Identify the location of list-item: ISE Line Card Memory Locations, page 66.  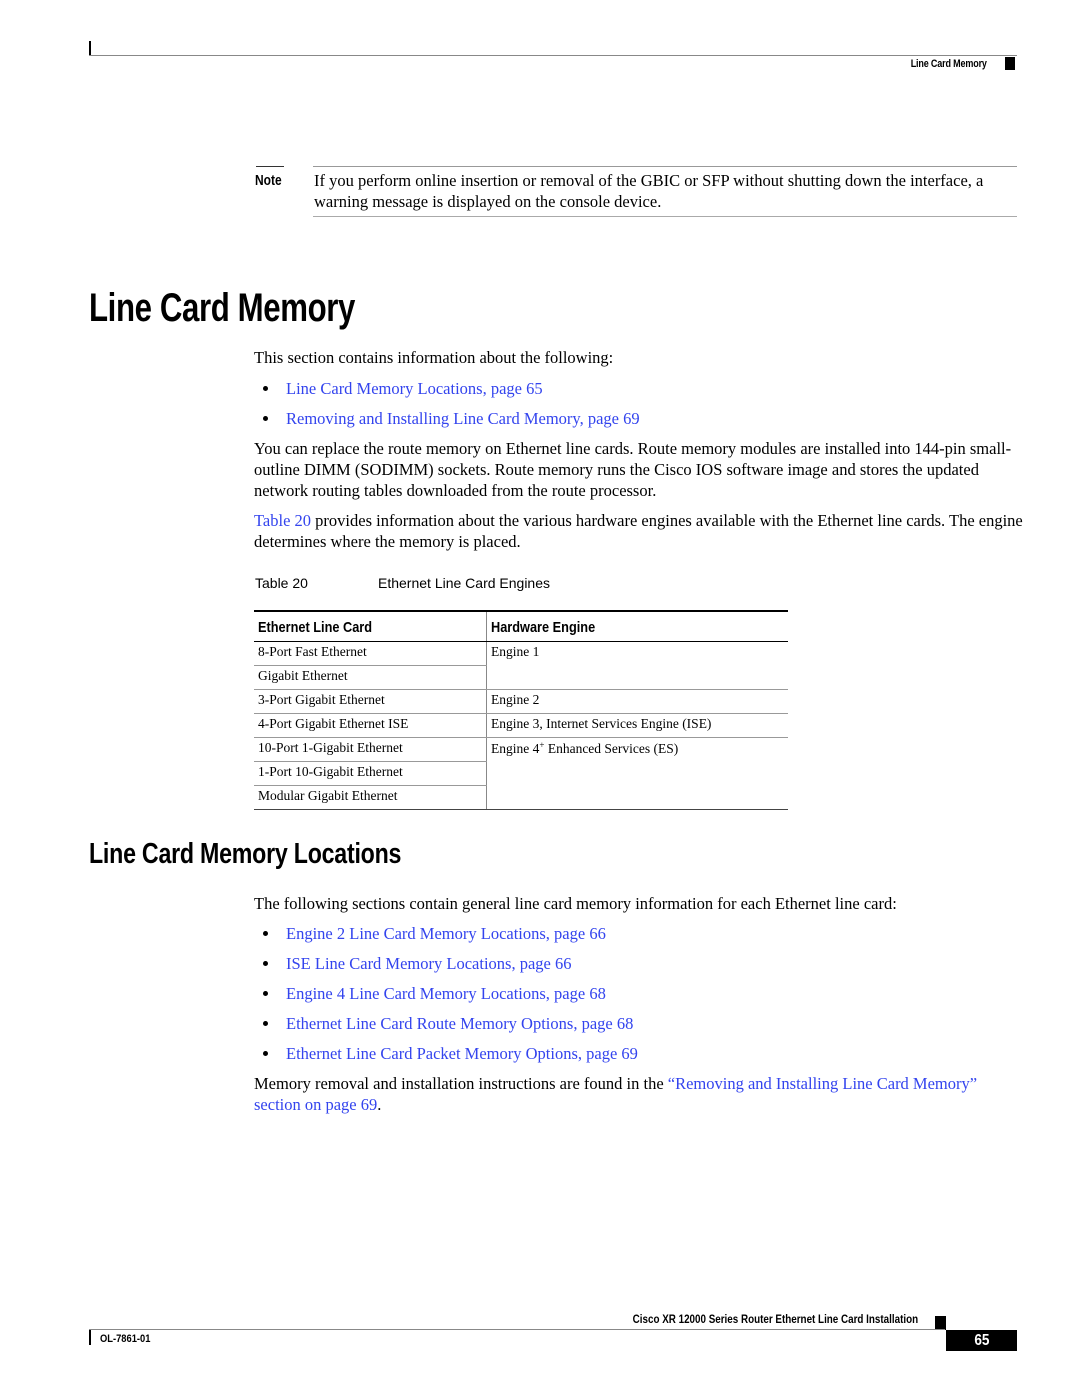
(446, 968).